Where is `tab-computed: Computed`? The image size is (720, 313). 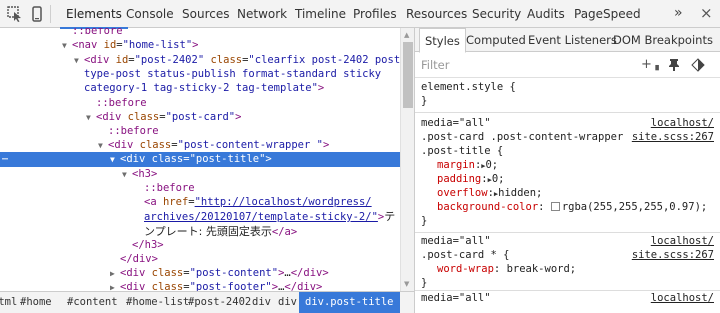
tab-computed: Computed is located at coordinates (496, 40).